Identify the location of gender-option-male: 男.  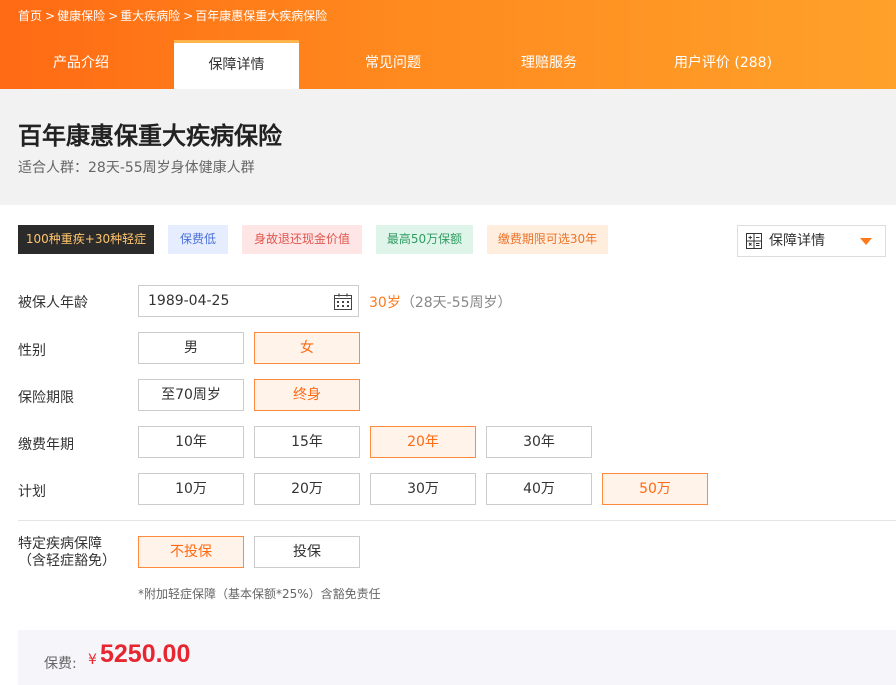
(191, 348).